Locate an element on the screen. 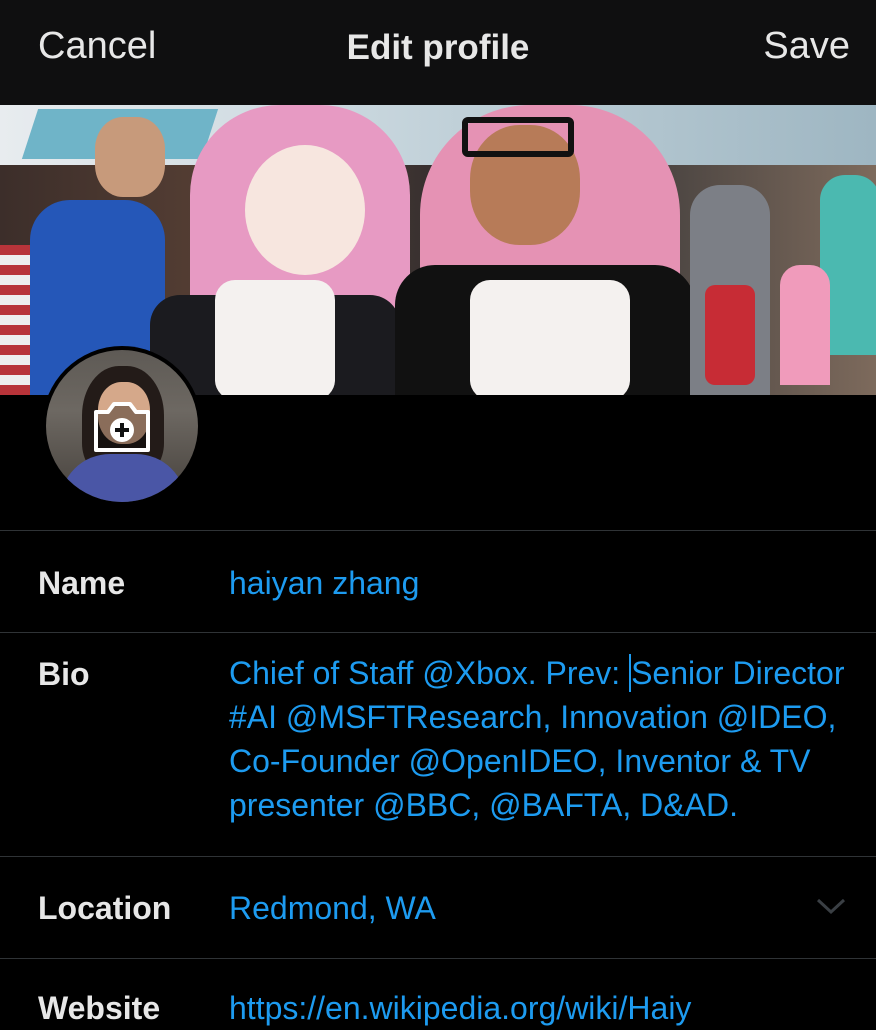 This screenshot has height=1030, width=876. page-title: Edit profile is located at coordinates (438, 47).